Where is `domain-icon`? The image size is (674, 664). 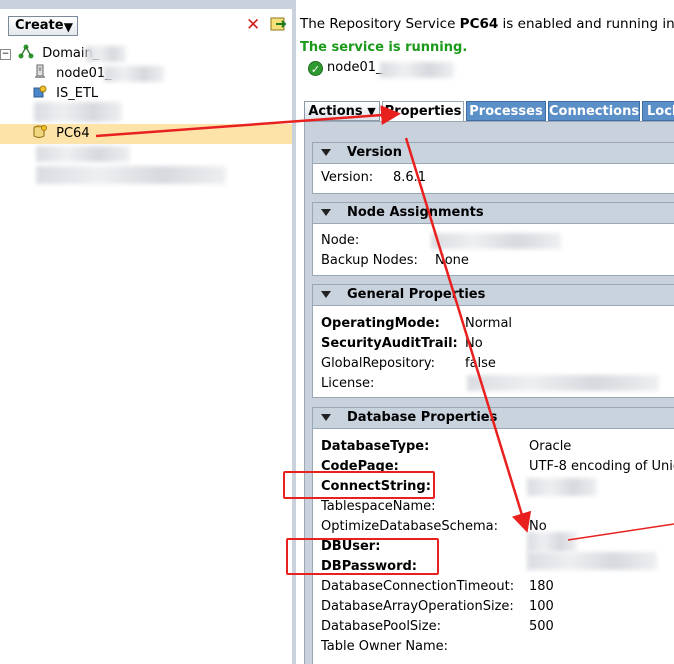
domain-icon is located at coordinates (26, 51).